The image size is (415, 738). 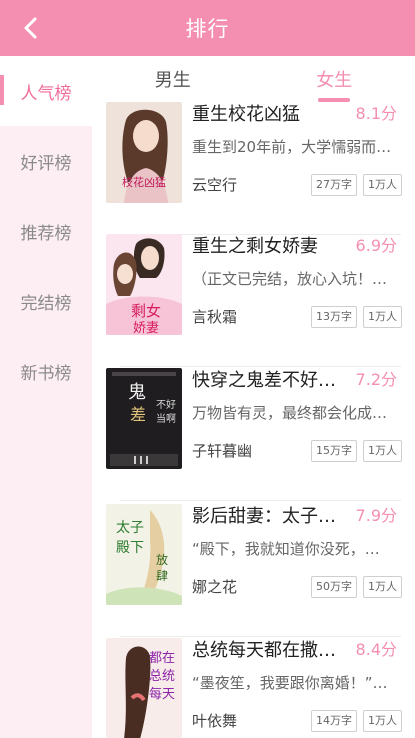 I want to click on svg-text: 太子, so click(x=130, y=528).